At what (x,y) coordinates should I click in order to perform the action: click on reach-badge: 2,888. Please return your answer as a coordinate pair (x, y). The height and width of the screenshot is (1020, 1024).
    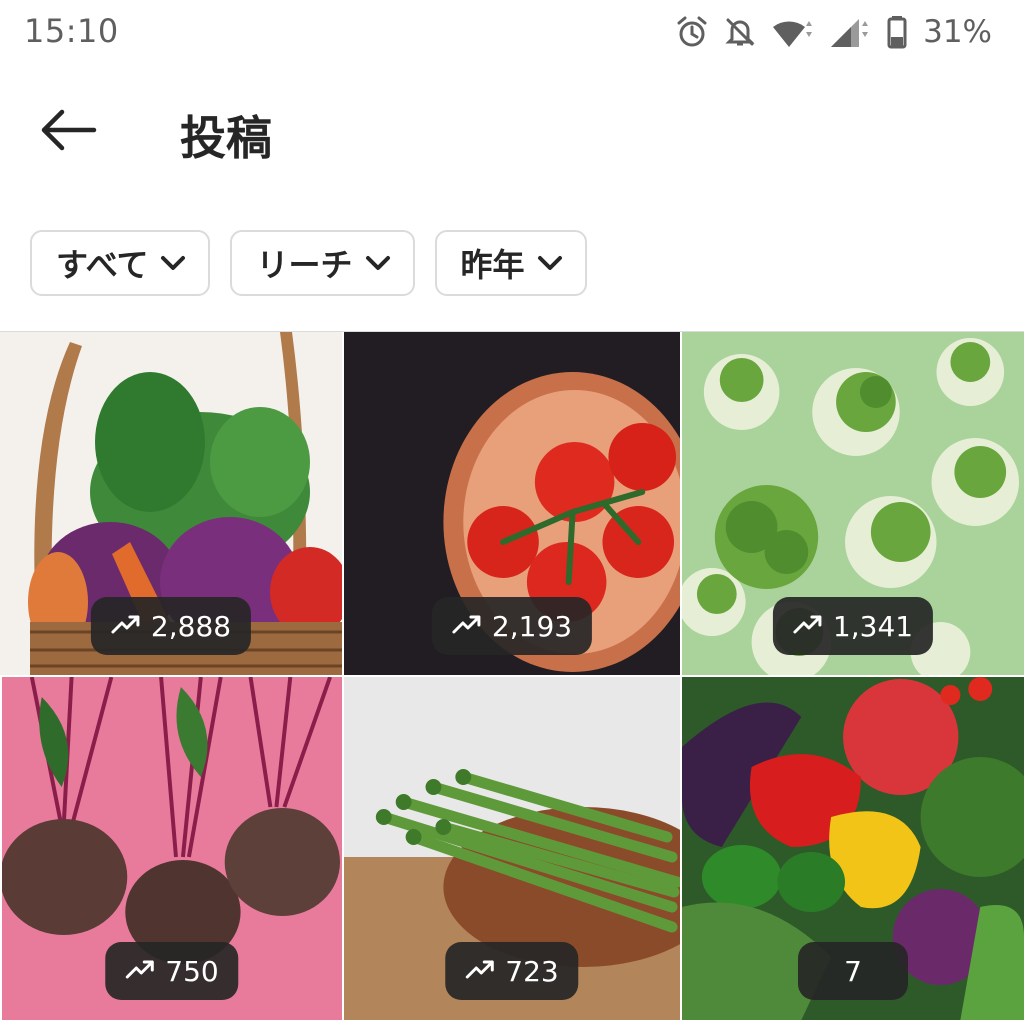
    Looking at the image, I should click on (171, 626).